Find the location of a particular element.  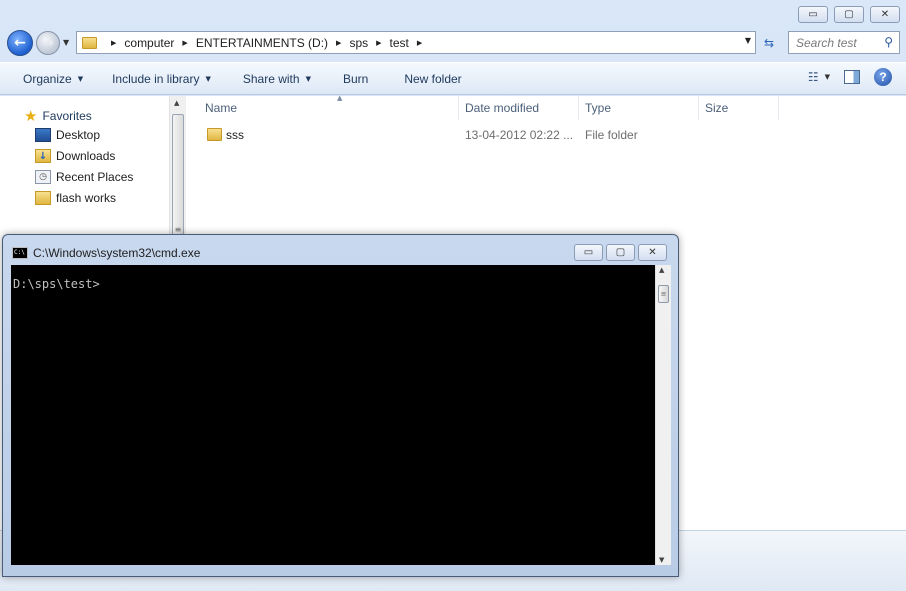

burn-button: Burn is located at coordinates (355, 79).